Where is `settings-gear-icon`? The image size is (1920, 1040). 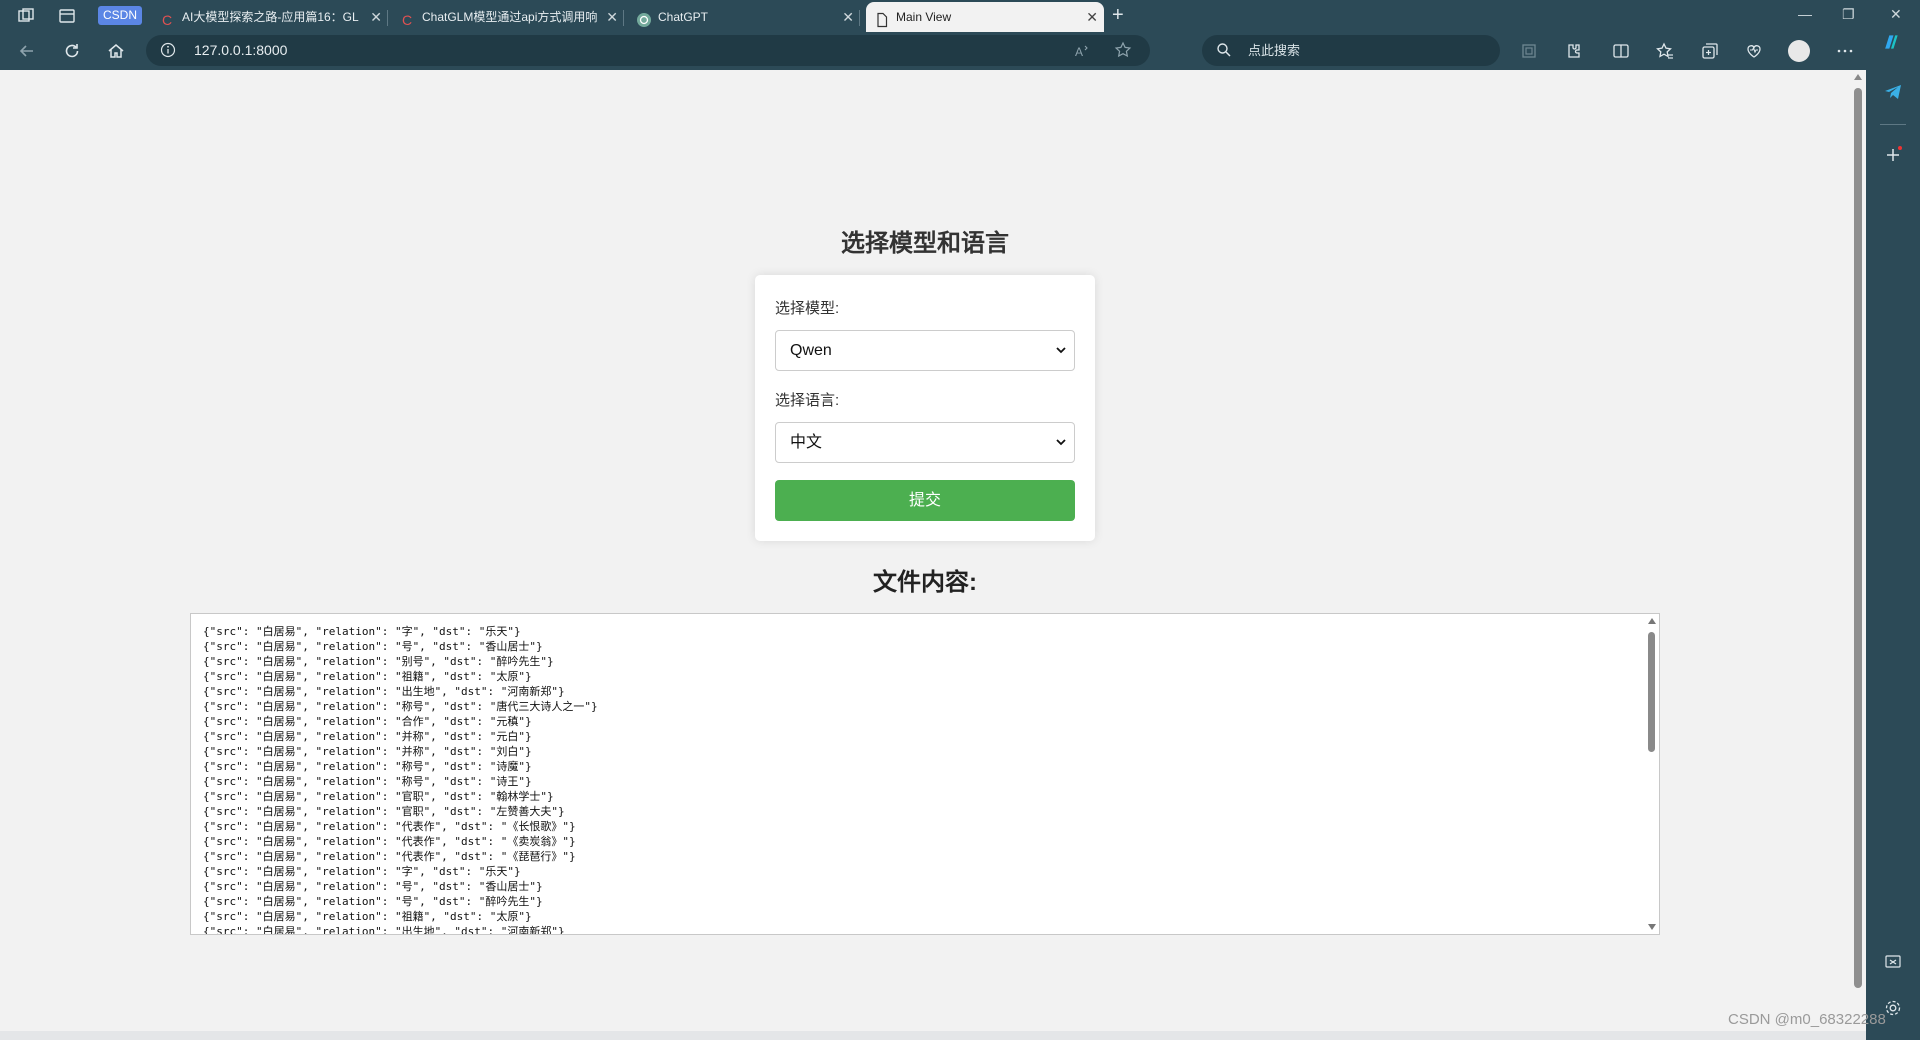 settings-gear-icon is located at coordinates (1893, 1008).